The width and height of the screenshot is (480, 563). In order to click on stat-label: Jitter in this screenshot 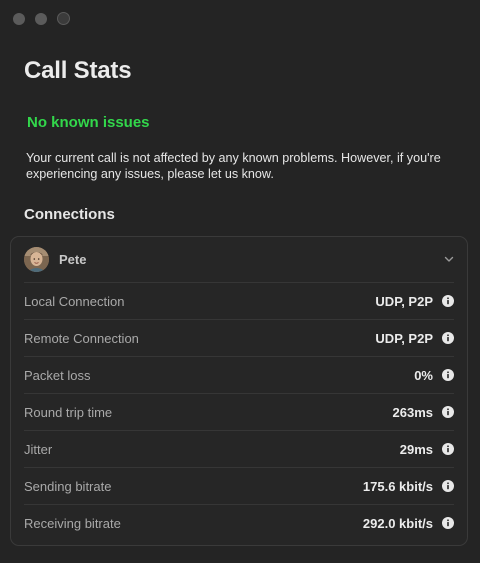, I will do `click(38, 449)`.